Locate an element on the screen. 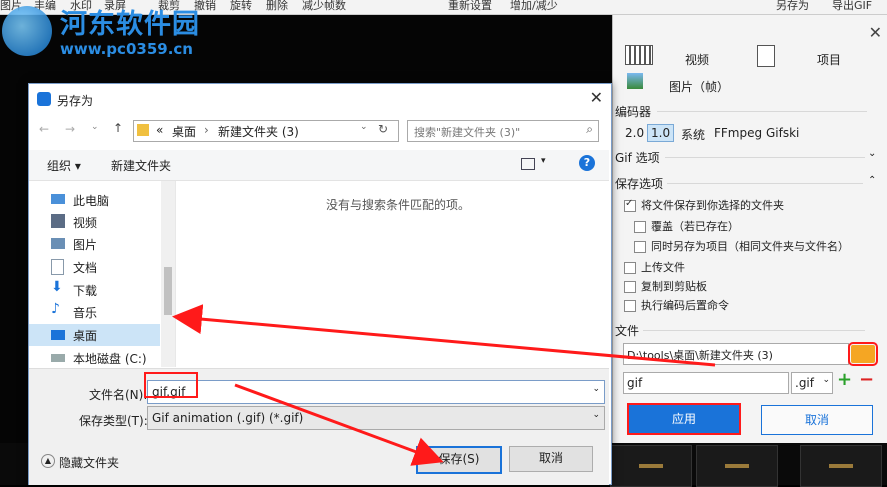 The image size is (887, 487). add-icon: + is located at coordinates (844, 379).